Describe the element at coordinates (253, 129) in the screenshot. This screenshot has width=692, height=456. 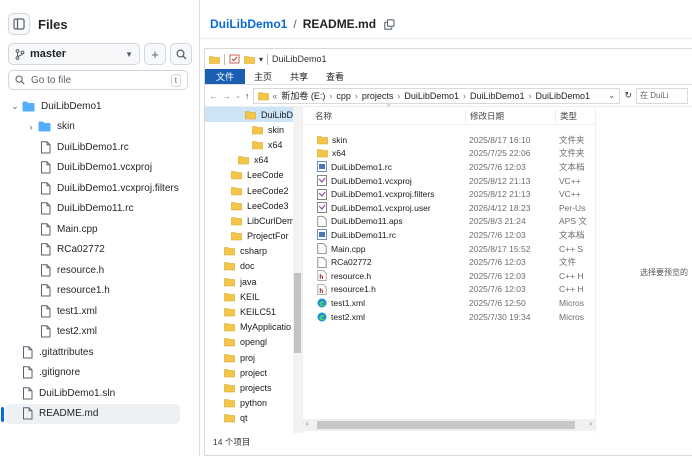
I see `nav-pane-item: skin` at that location.